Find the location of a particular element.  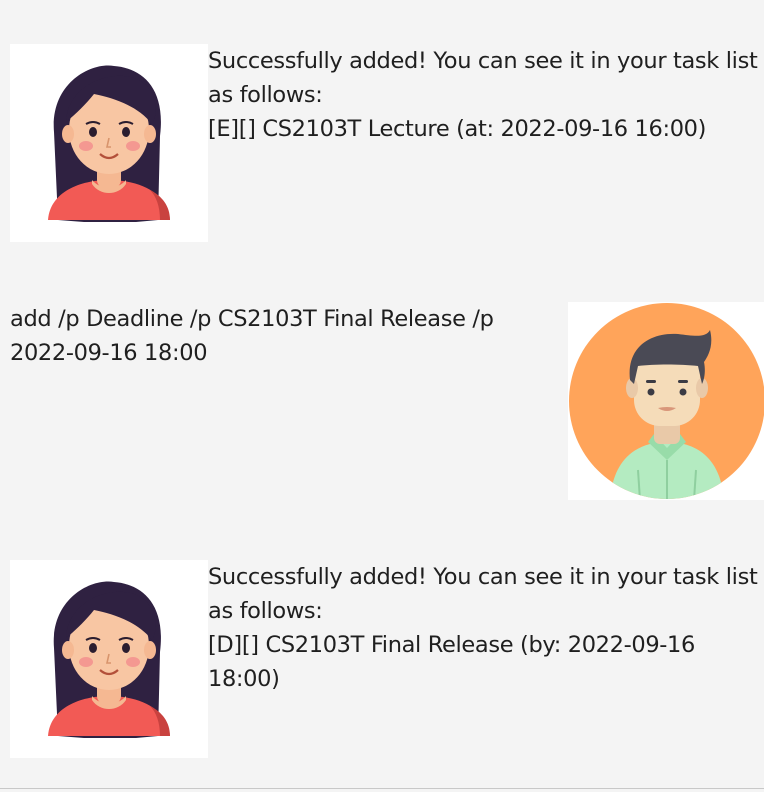

man-avatar-icon is located at coordinates (666, 401).